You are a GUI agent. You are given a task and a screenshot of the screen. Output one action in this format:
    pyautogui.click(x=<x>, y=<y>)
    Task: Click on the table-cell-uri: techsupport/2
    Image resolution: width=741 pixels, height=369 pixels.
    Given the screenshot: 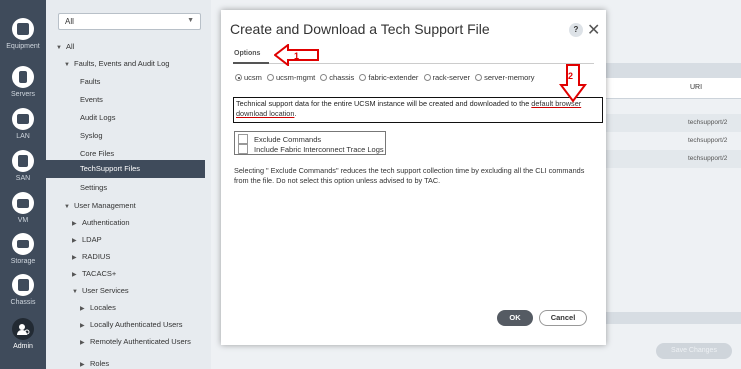 What is the action you would take?
    pyautogui.click(x=708, y=140)
    